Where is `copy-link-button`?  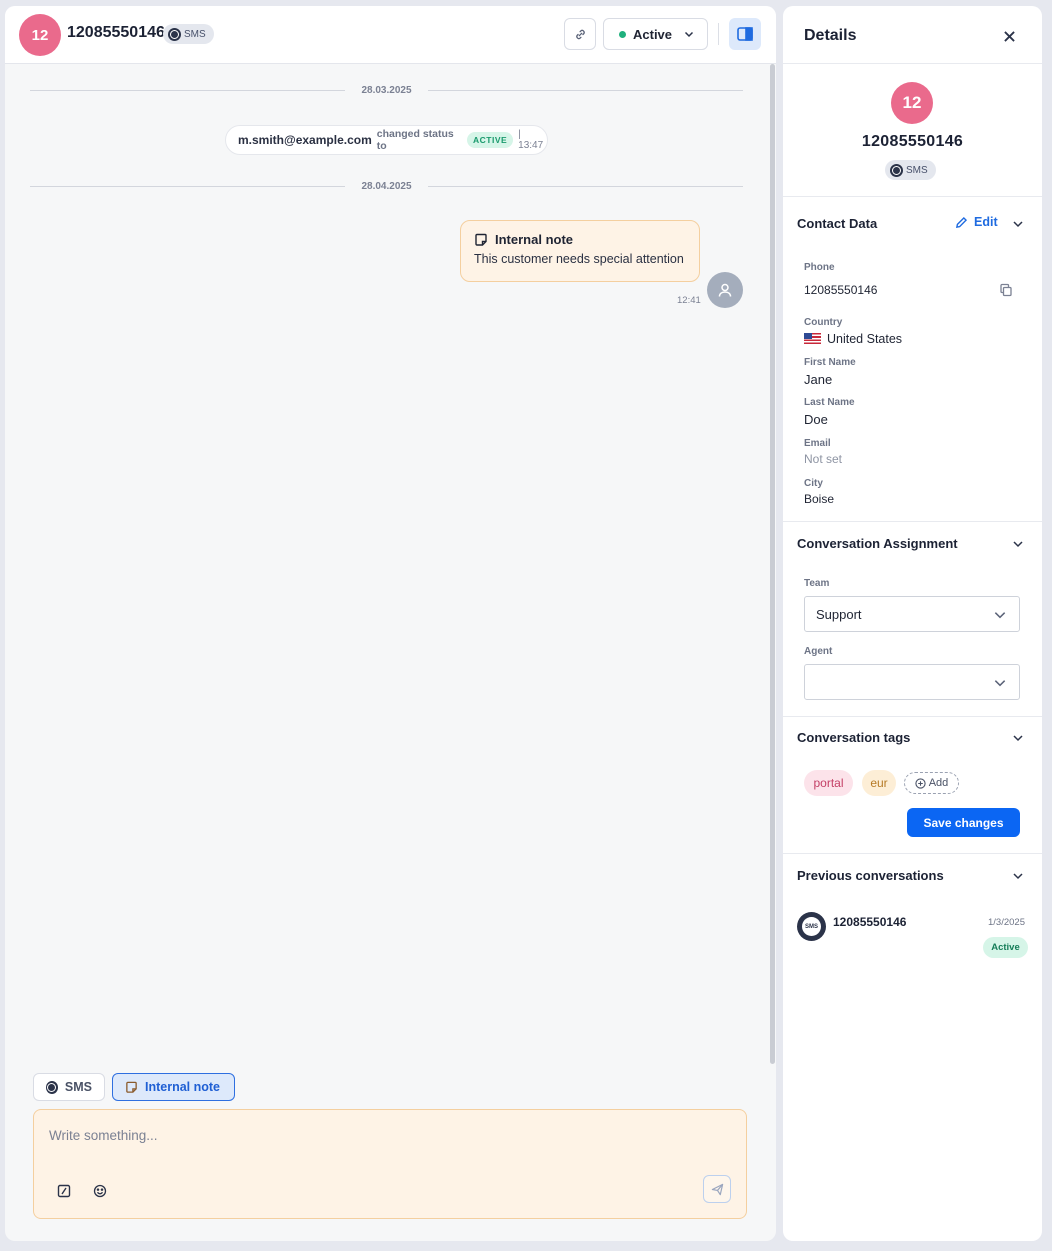
copy-link-button is located at coordinates (580, 34).